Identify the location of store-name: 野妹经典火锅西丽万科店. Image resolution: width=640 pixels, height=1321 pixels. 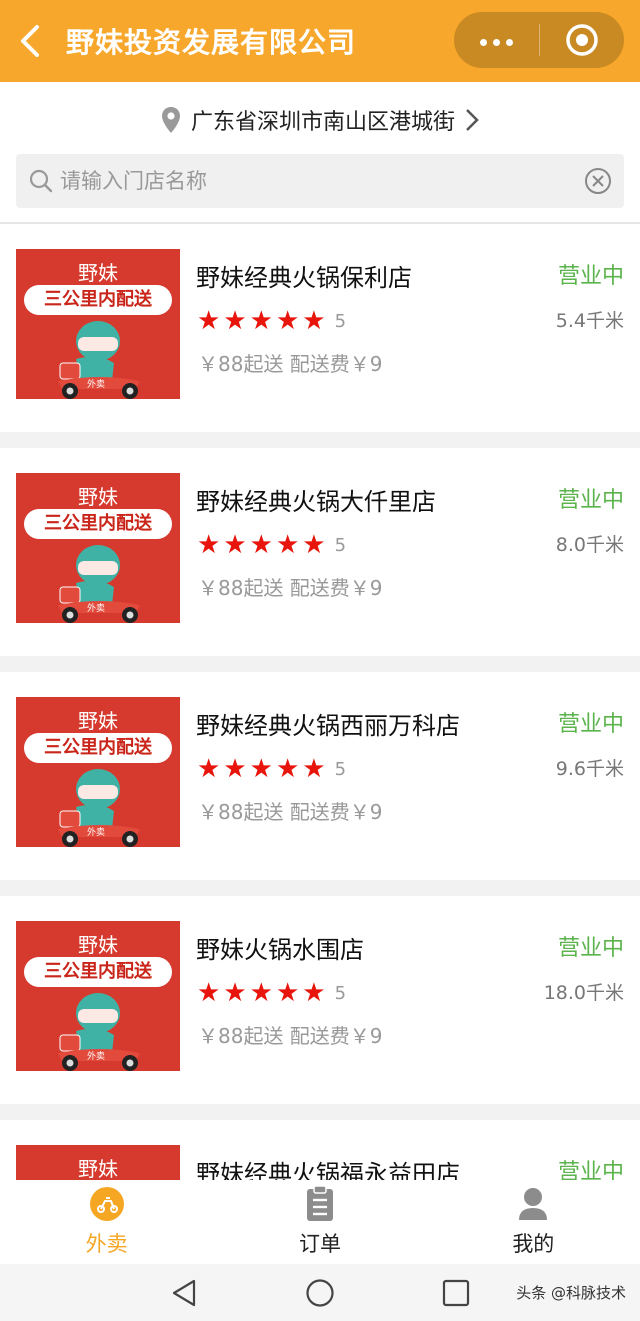
(328, 726).